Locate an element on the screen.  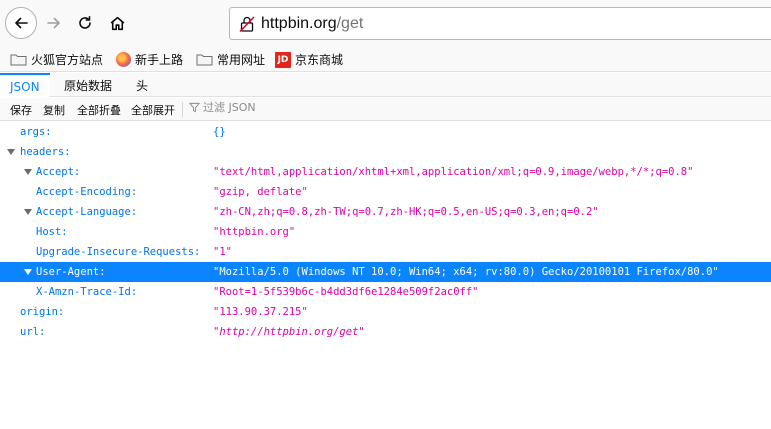
json-value: "1" is located at coordinates (222, 252).